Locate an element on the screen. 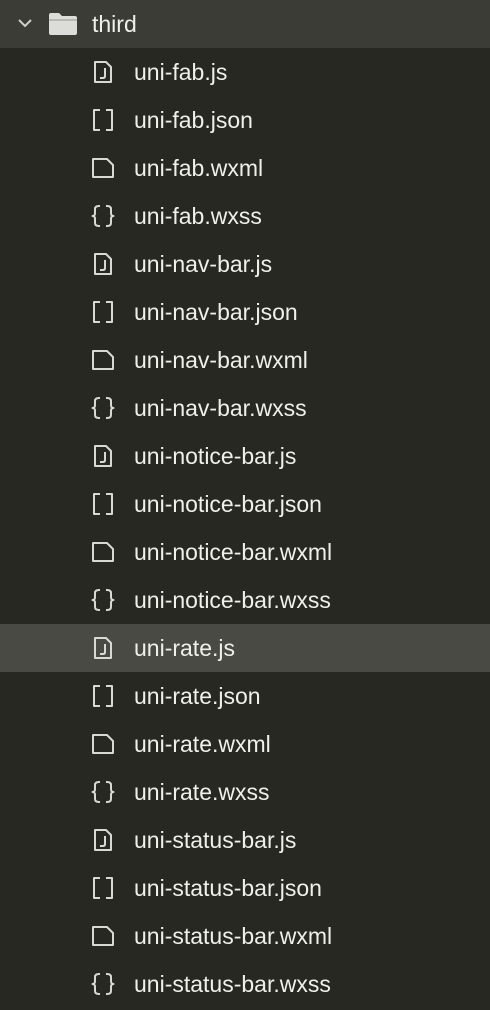 The width and height of the screenshot is (490, 1010). file-label: uni-rate.wxml is located at coordinates (202, 744).